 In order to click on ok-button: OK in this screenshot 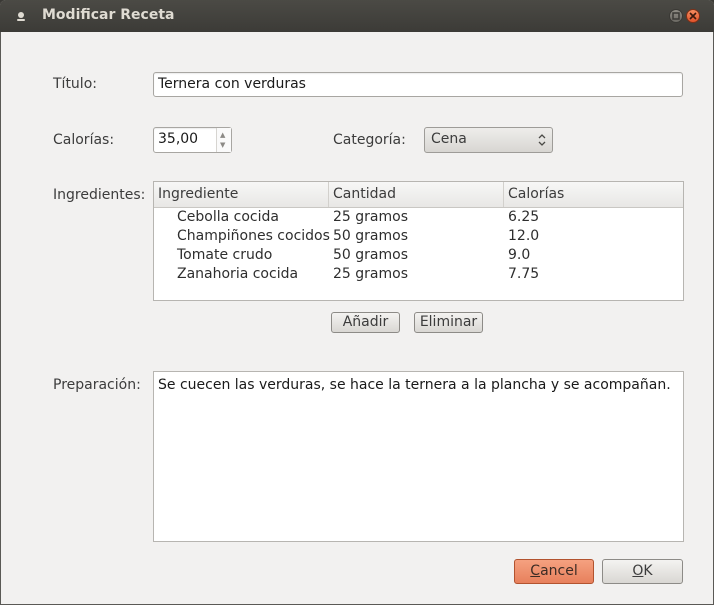, I will do `click(642, 571)`.